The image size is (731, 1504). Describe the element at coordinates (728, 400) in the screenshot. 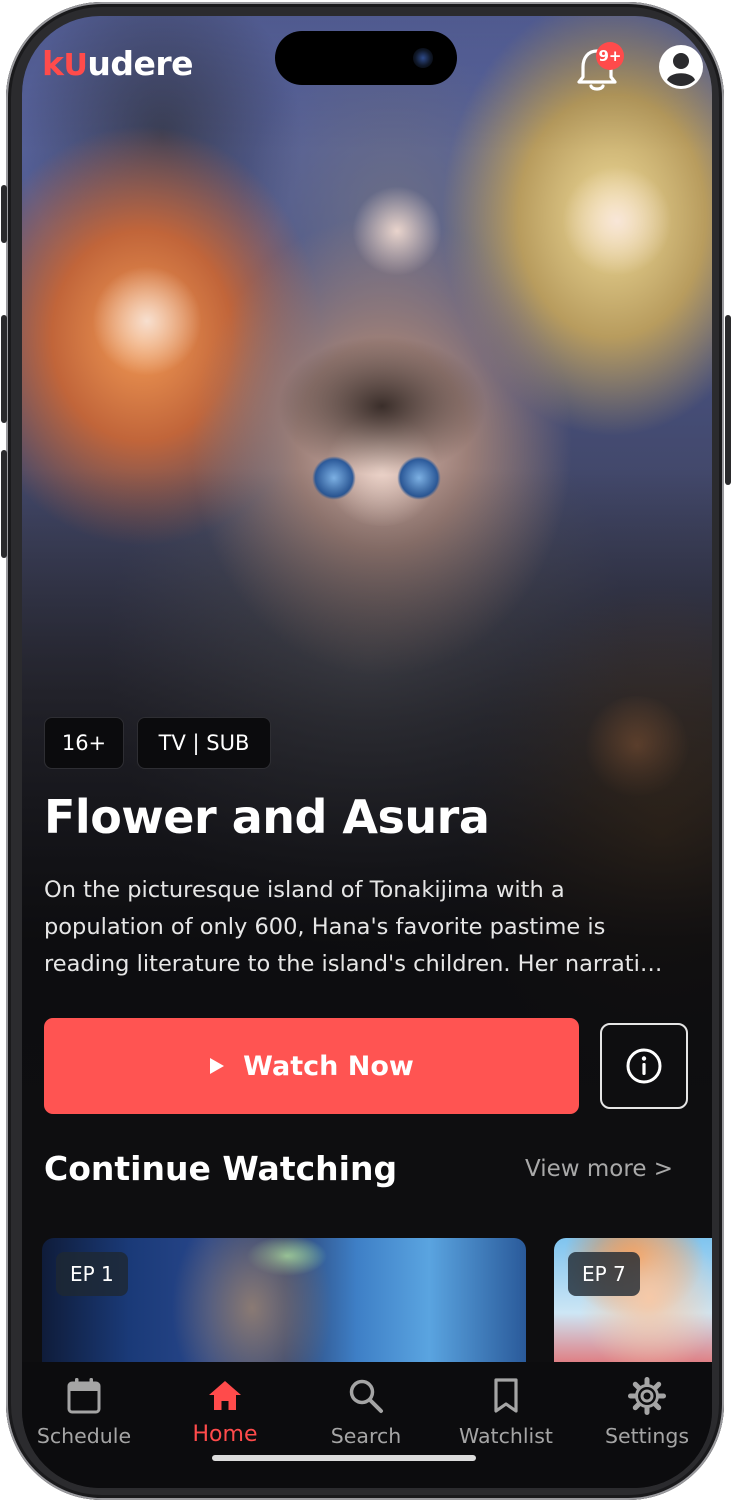

I see `power-button` at that location.